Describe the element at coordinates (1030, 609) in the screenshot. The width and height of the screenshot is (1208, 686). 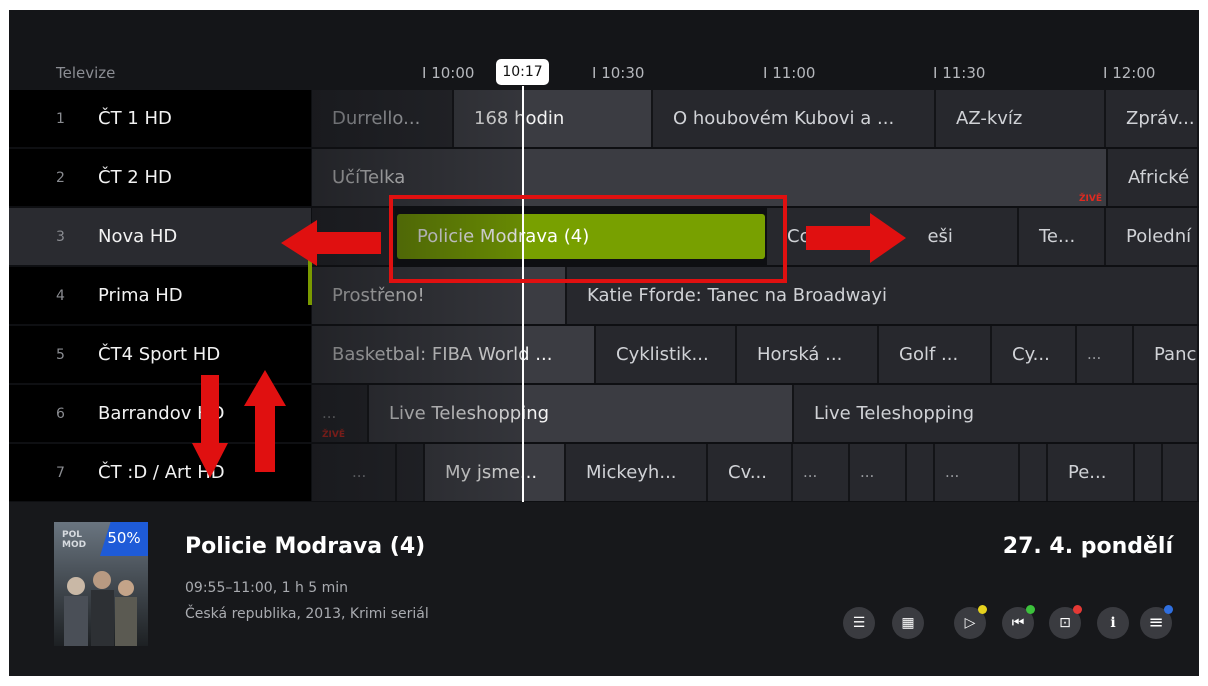
I see `green-key-dot` at that location.